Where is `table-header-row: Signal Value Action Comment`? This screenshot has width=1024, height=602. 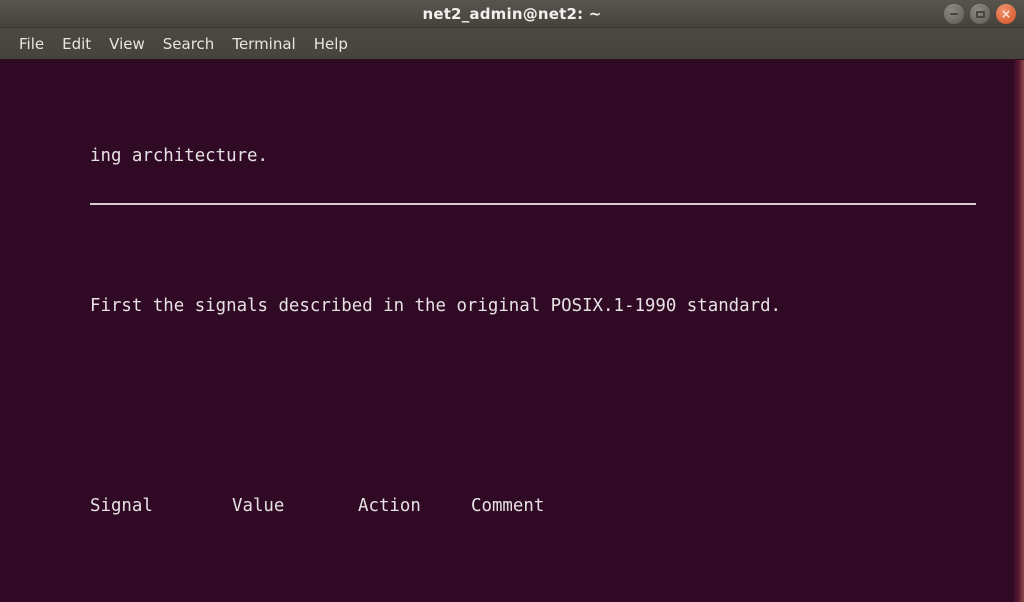
table-header-row: Signal Value Action Comment is located at coordinates (435, 506).